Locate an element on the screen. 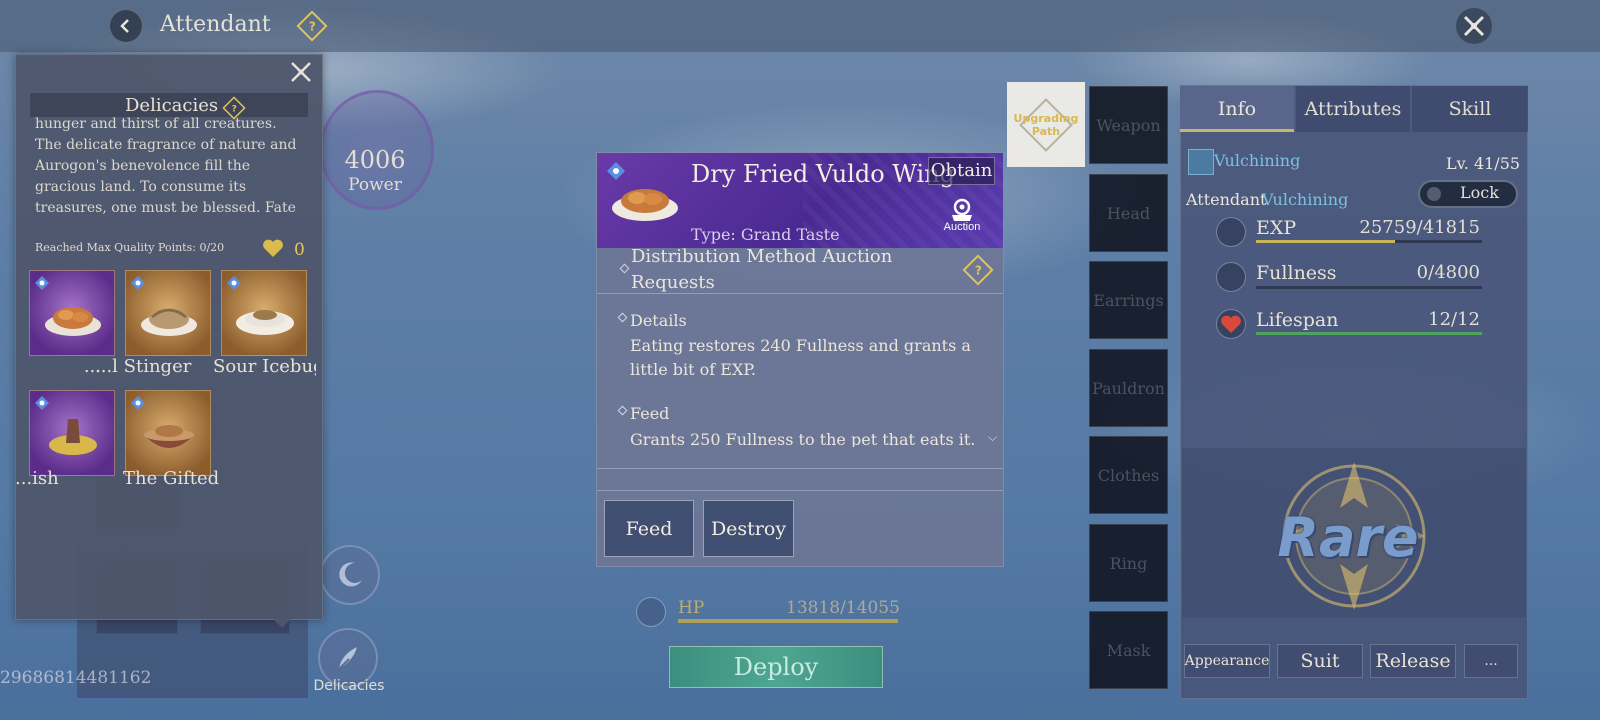 Image resolution: width=1600 pixels, height=720 pixels. stat-value: 25759/41815 is located at coordinates (1419, 227).